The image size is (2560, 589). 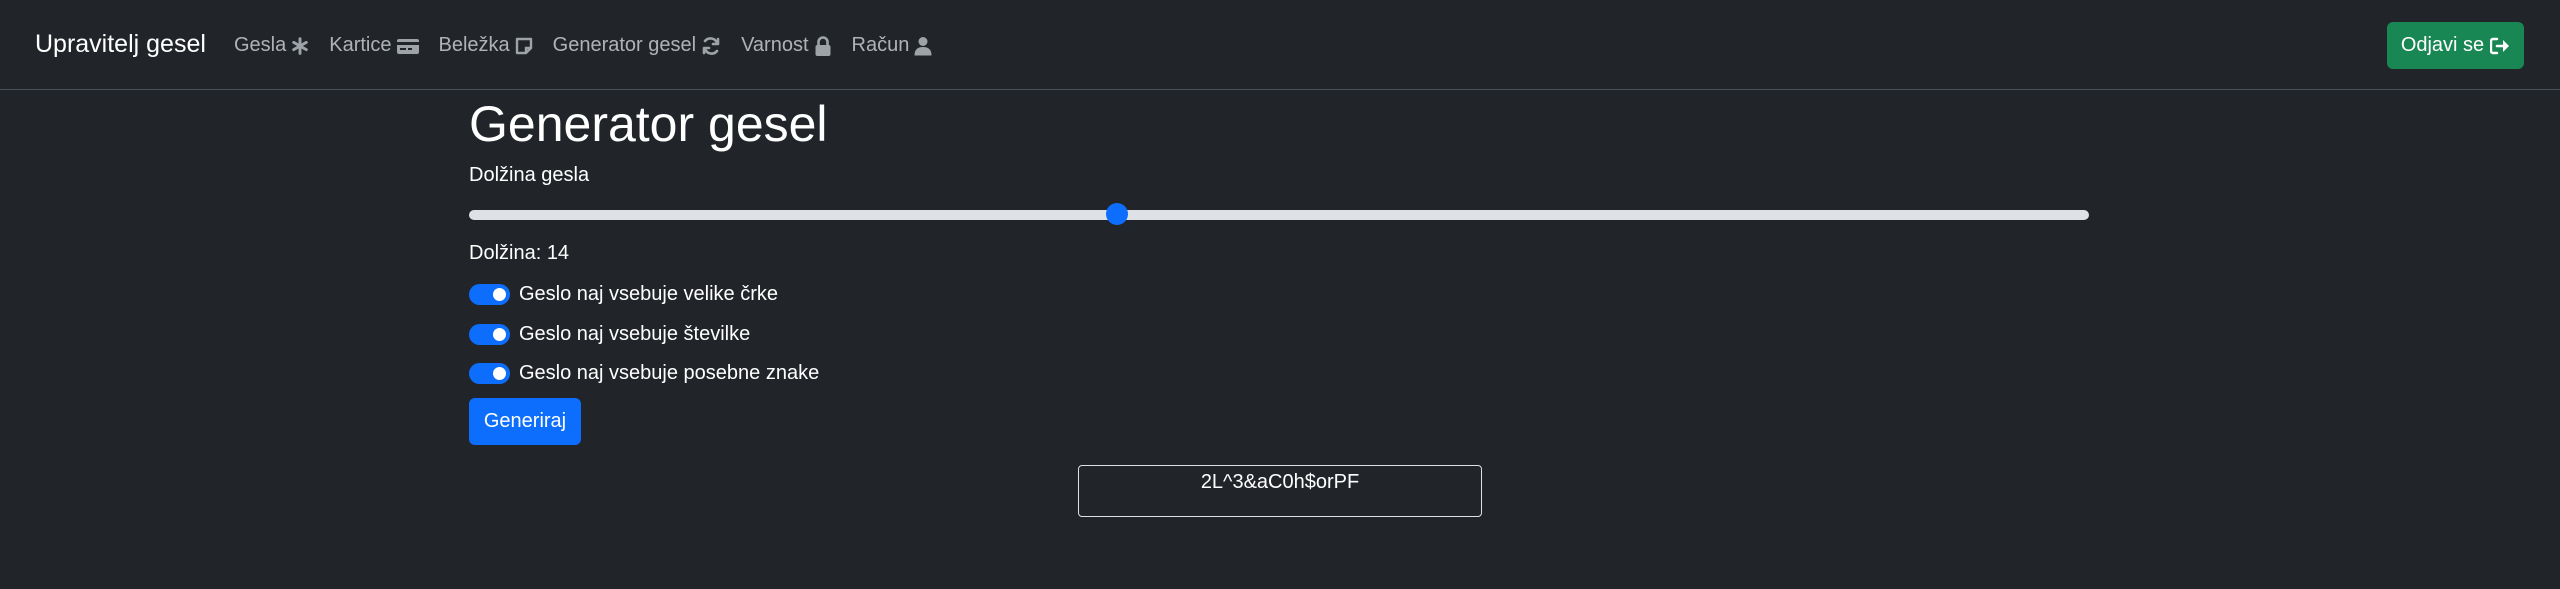 What do you see at coordinates (300, 45) in the screenshot?
I see `asterisk-icon` at bounding box center [300, 45].